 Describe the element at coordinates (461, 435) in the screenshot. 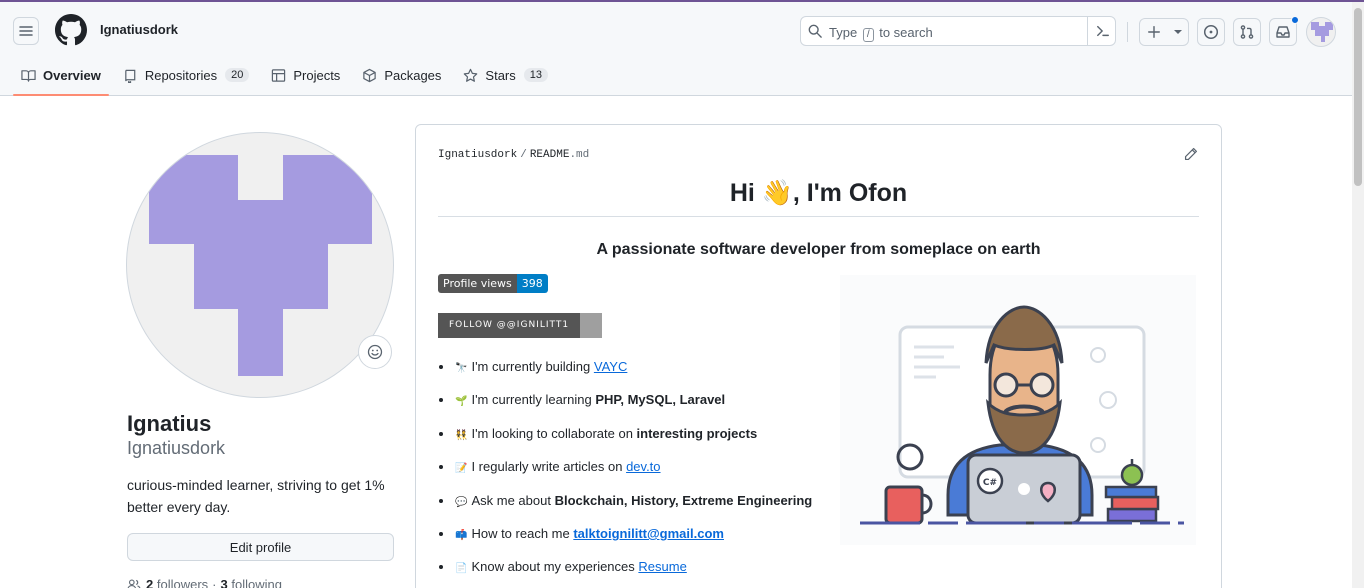

I see `dancers-icon: 👯` at that location.